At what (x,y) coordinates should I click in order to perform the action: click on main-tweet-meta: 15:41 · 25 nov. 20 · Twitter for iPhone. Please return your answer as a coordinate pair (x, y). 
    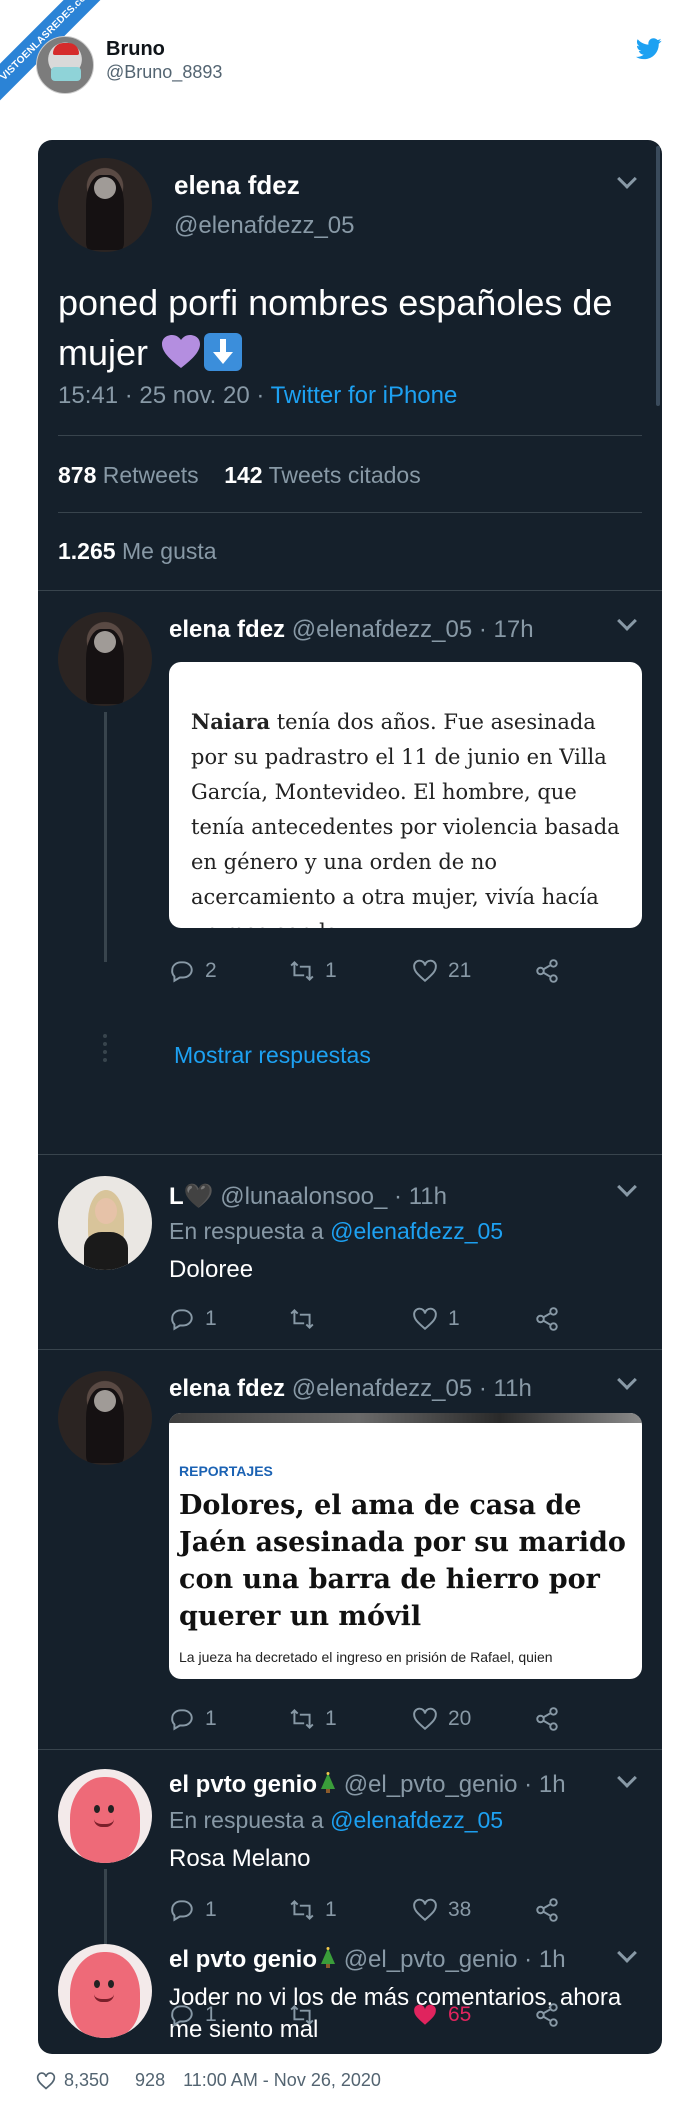
    Looking at the image, I should click on (257, 396).